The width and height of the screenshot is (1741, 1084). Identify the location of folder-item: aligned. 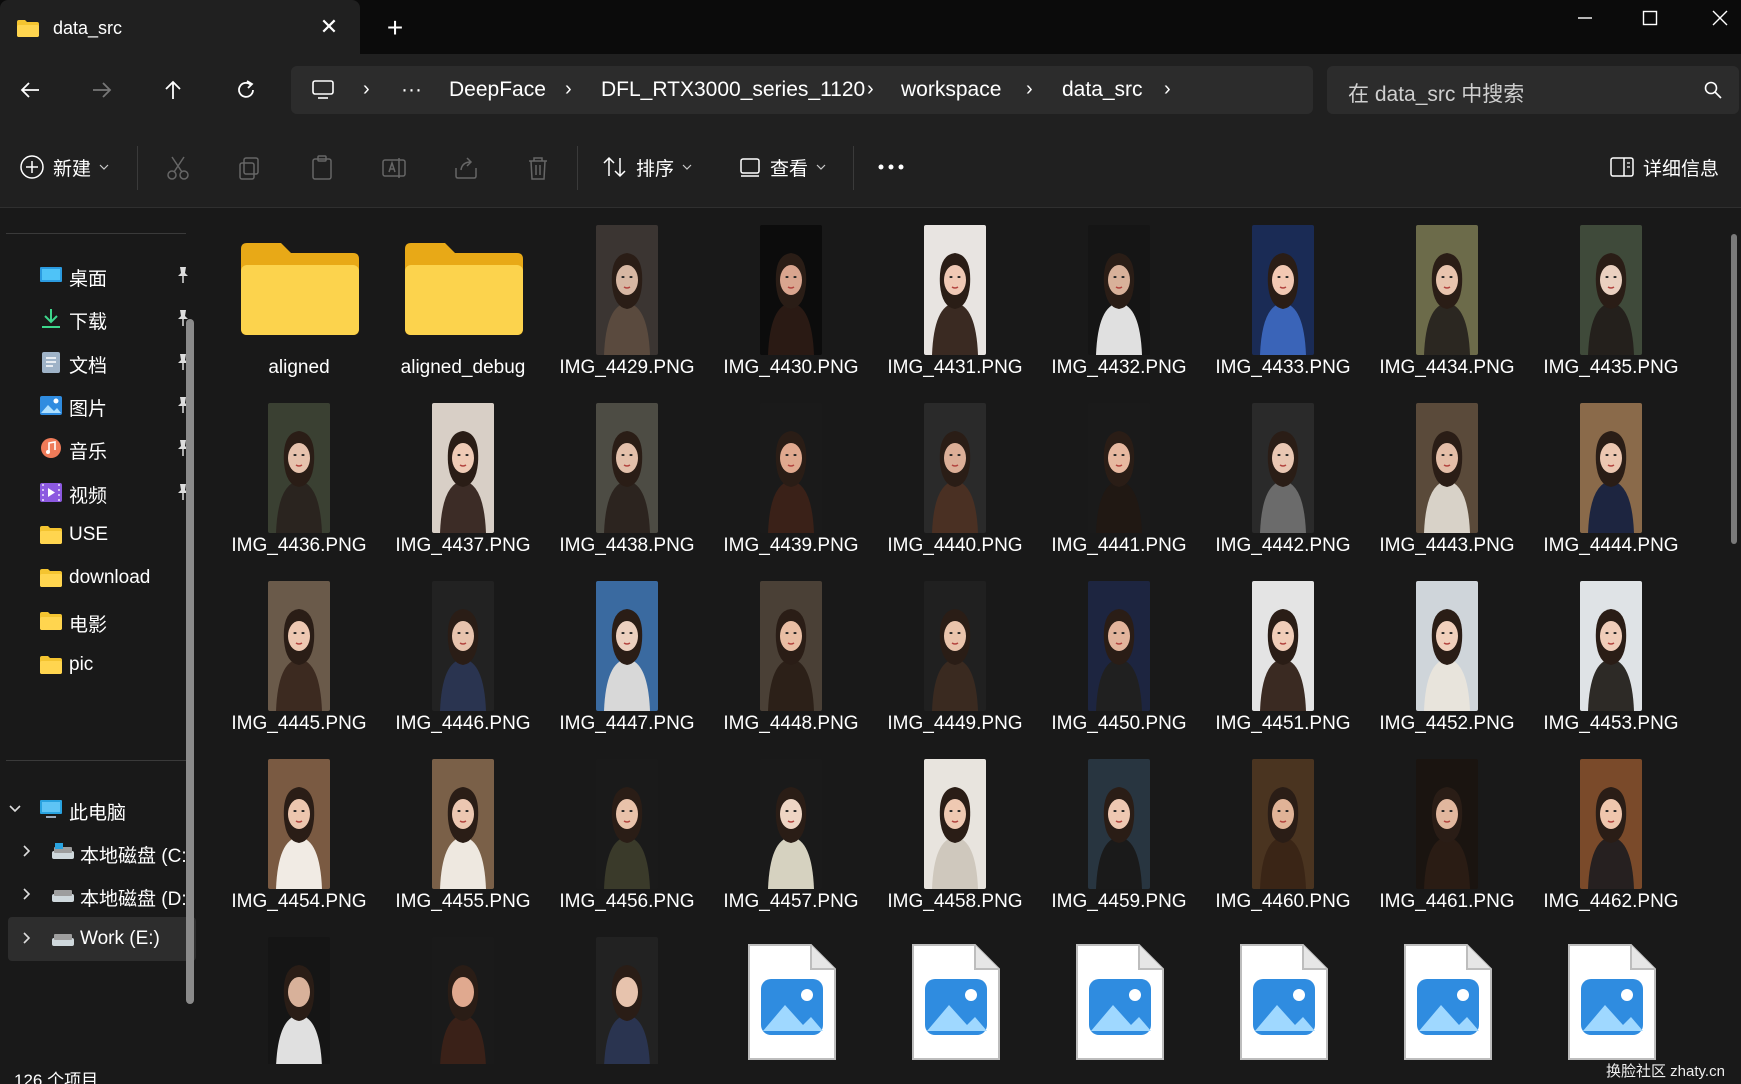
(299, 293).